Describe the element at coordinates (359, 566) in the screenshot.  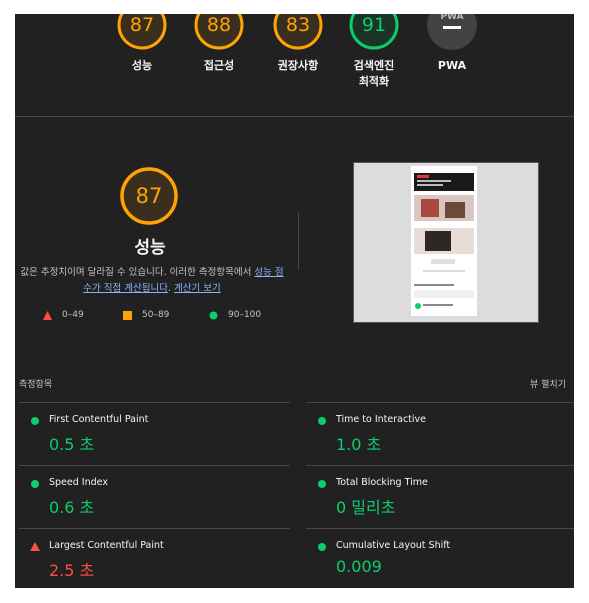
I see `metric-value: 0.009` at that location.